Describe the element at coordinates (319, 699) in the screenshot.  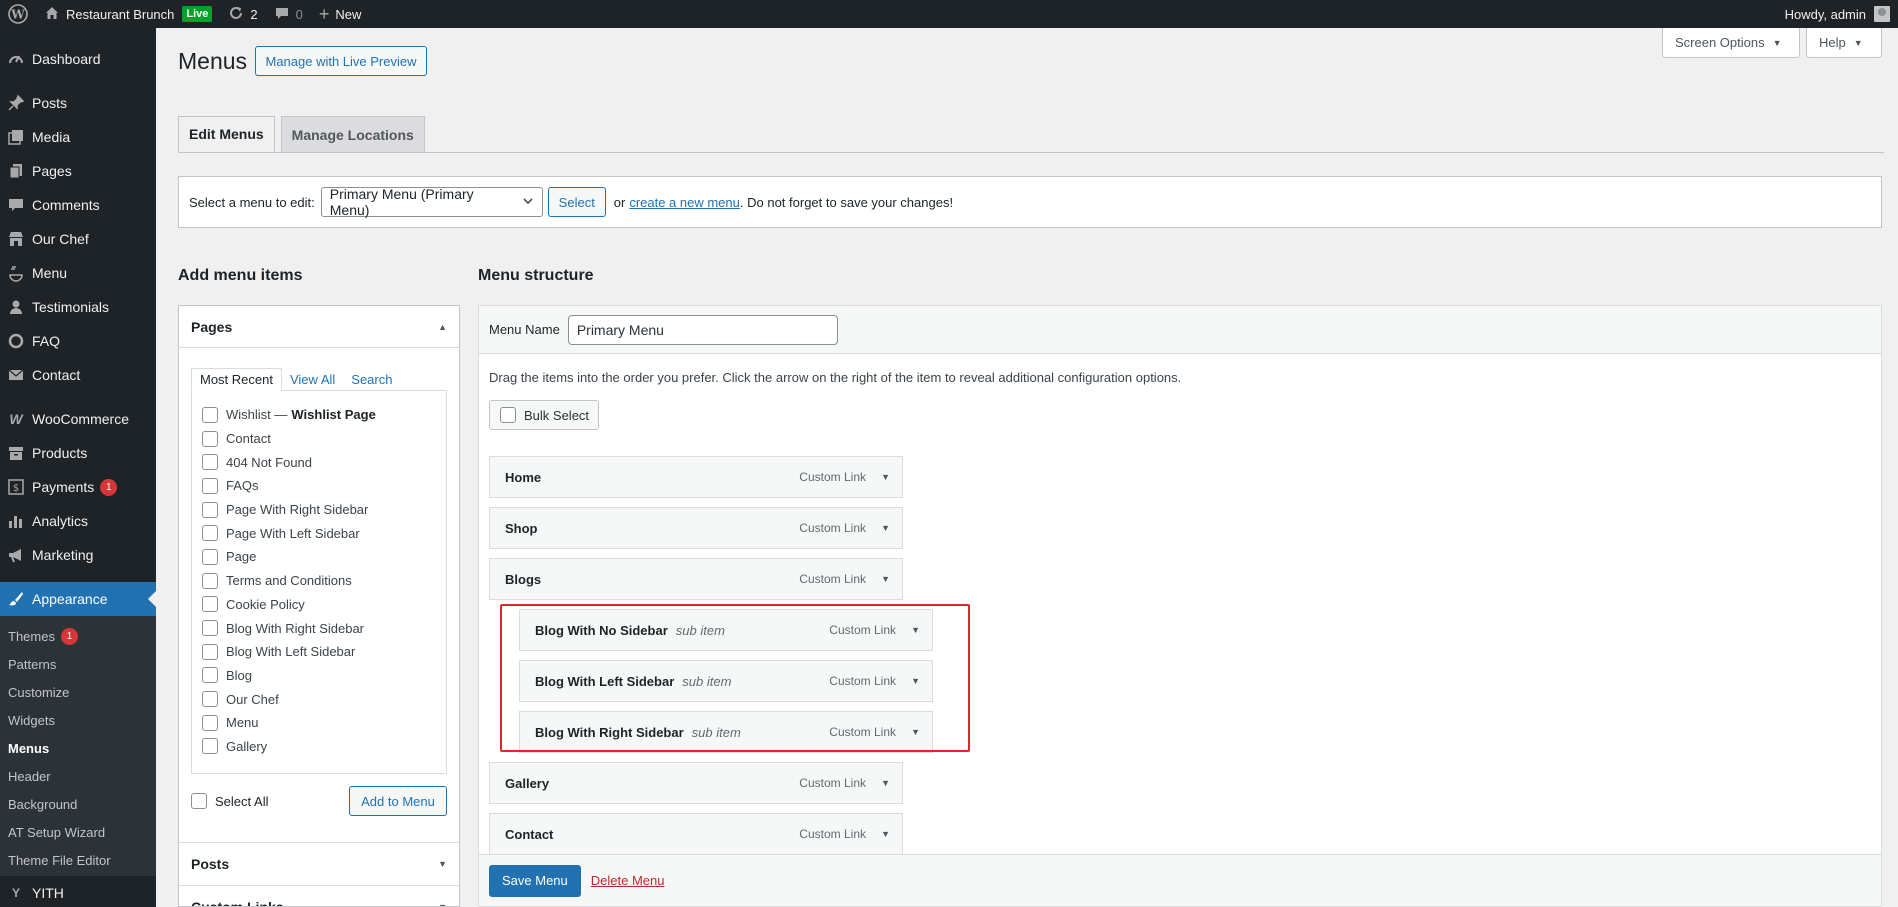
I see `list-item: Our Chef` at that location.